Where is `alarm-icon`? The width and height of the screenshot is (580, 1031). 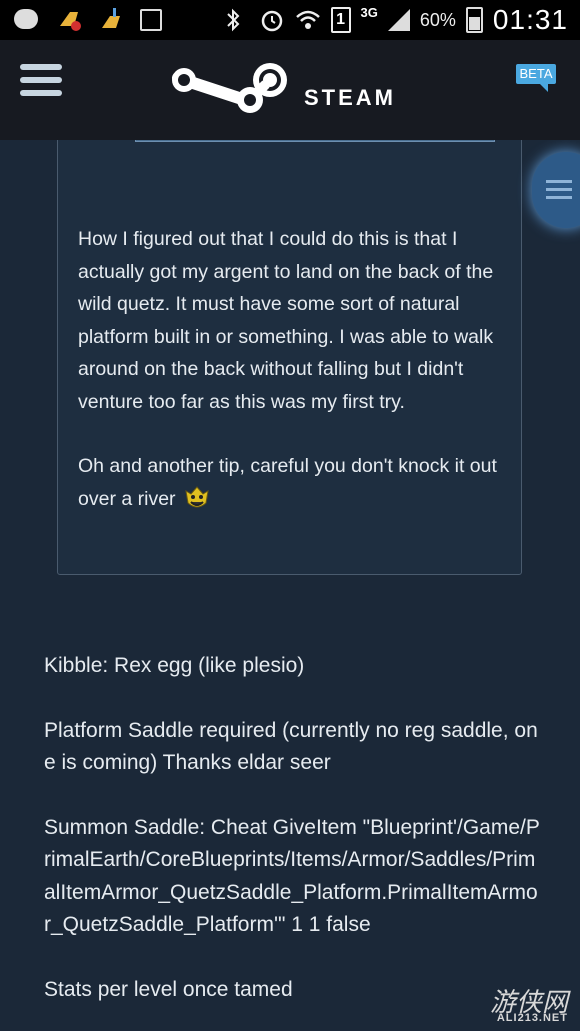
alarm-icon is located at coordinates (272, 20).